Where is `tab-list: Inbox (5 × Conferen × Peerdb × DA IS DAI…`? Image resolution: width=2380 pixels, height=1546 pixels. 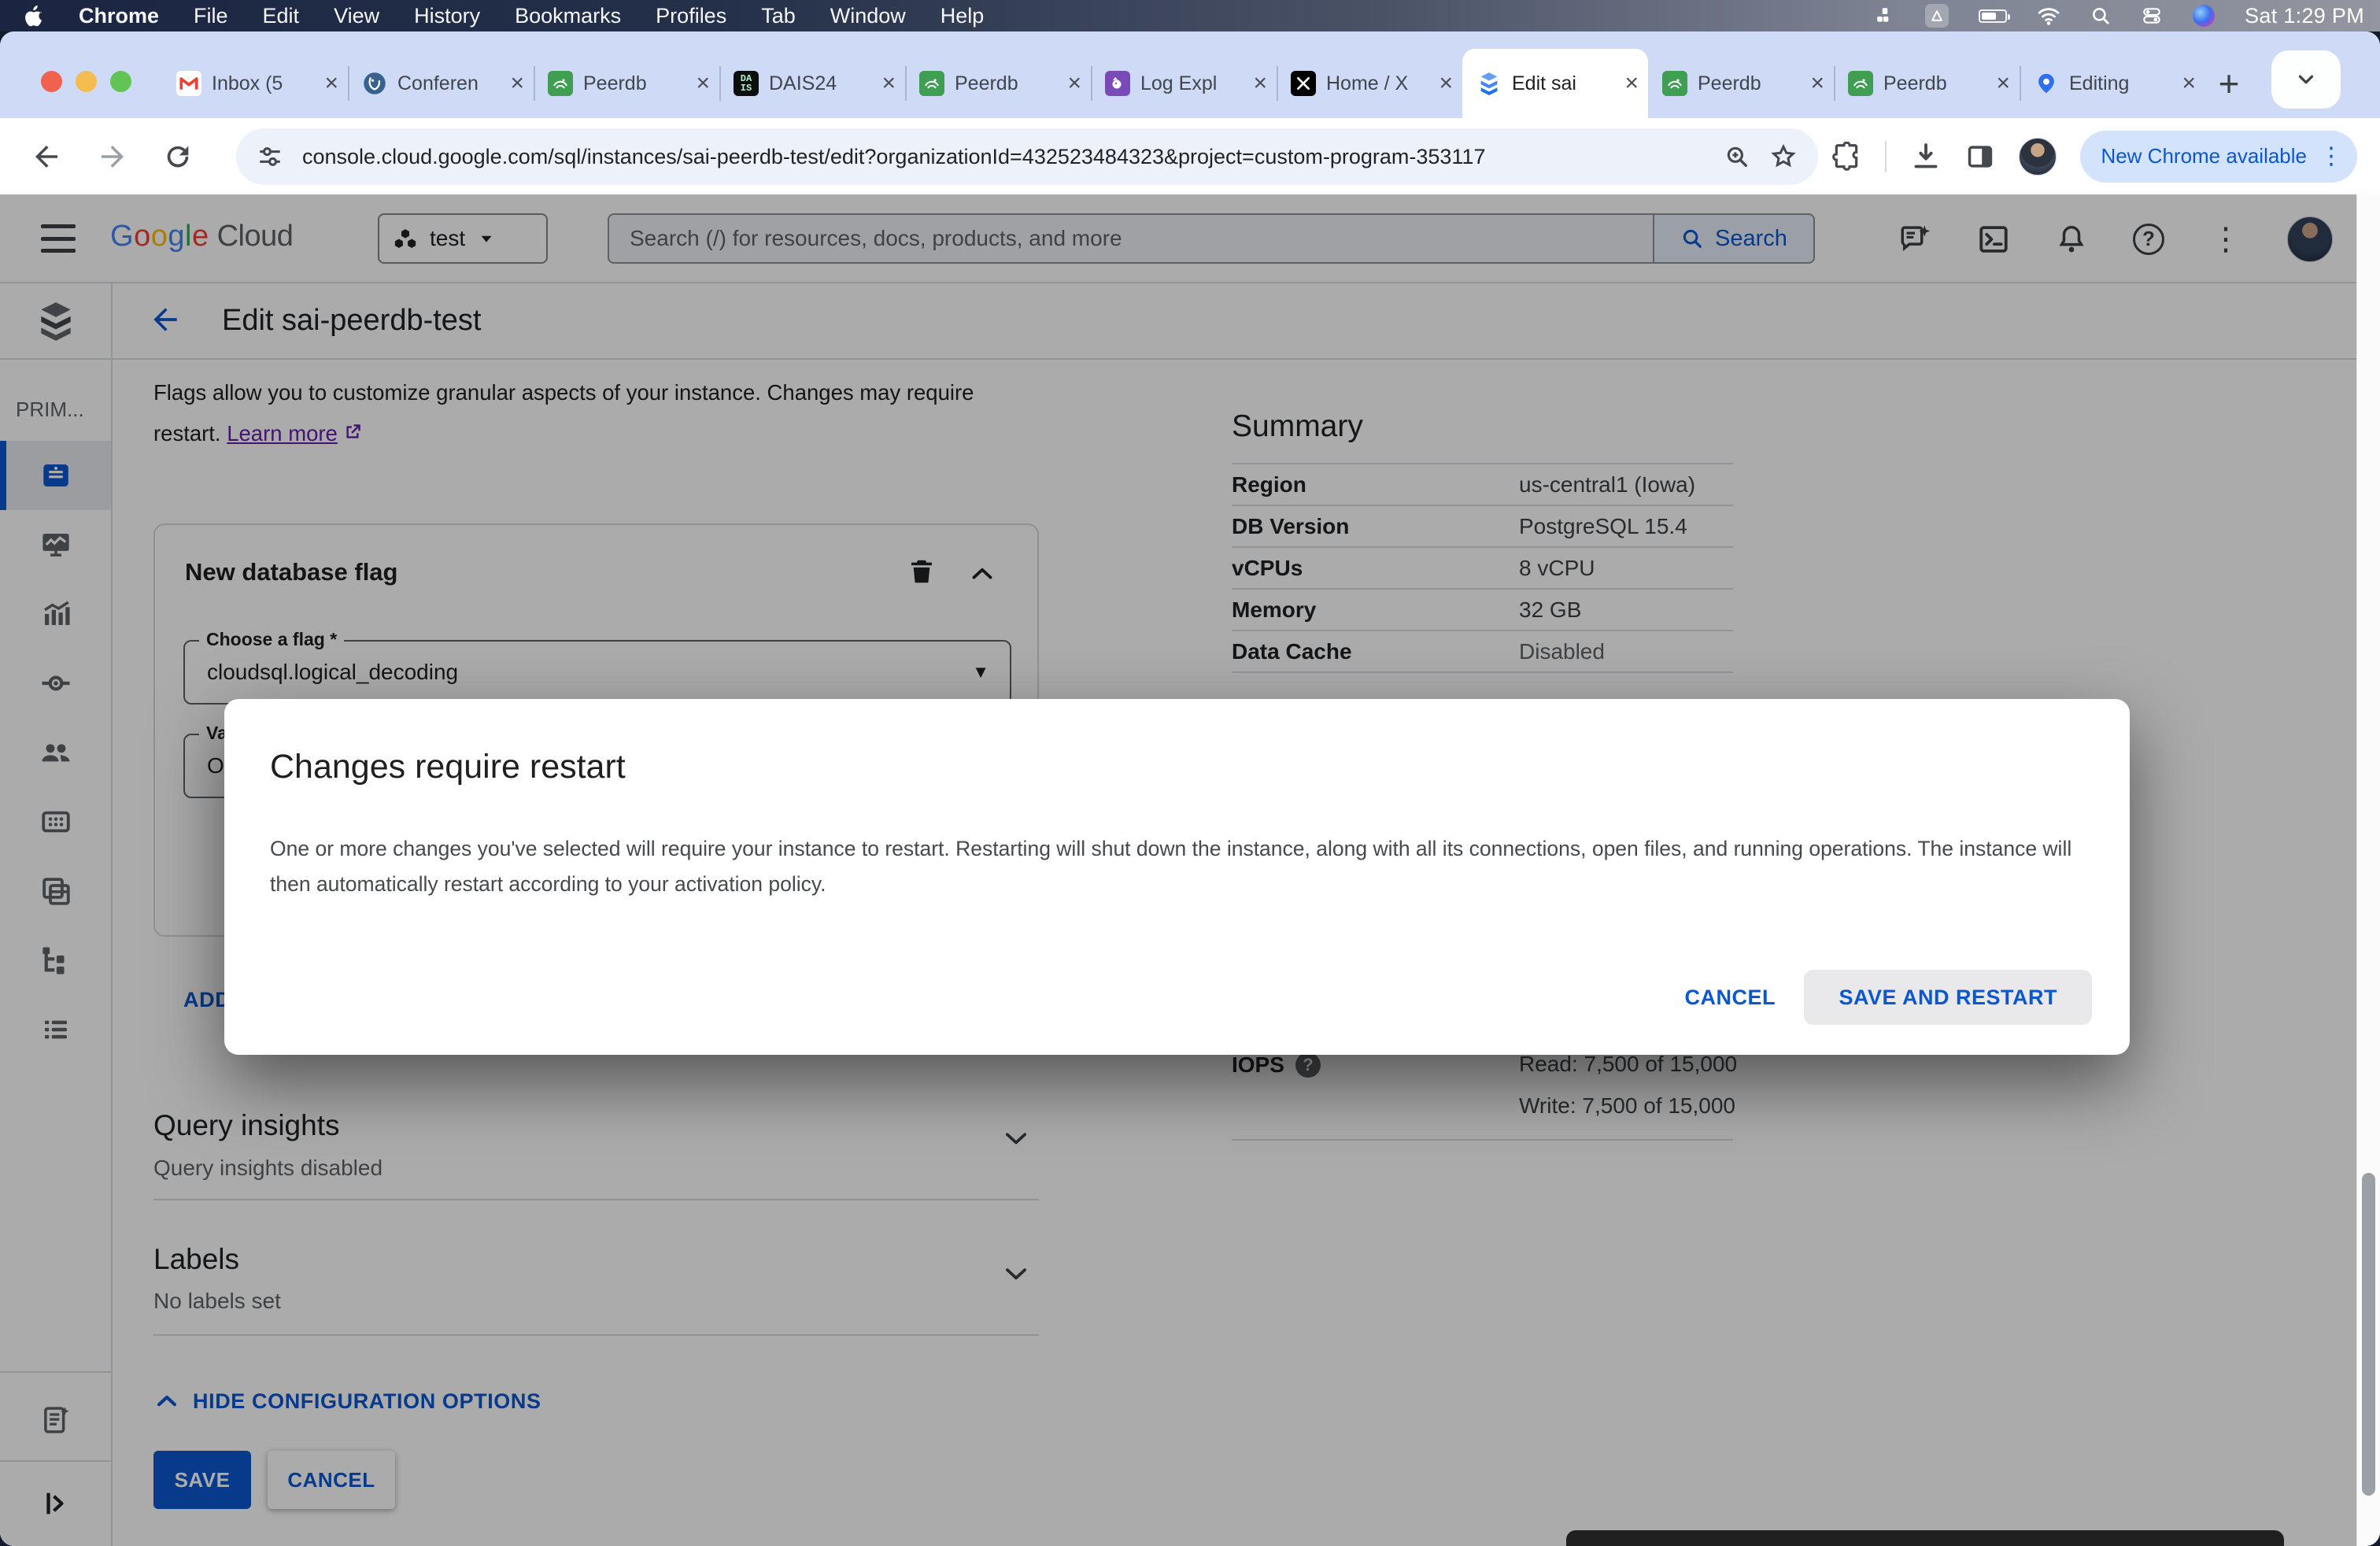
tab-list: Inbox (5 × Conferen × Peerdb × DA IS DAI… is located at coordinates (1207, 83).